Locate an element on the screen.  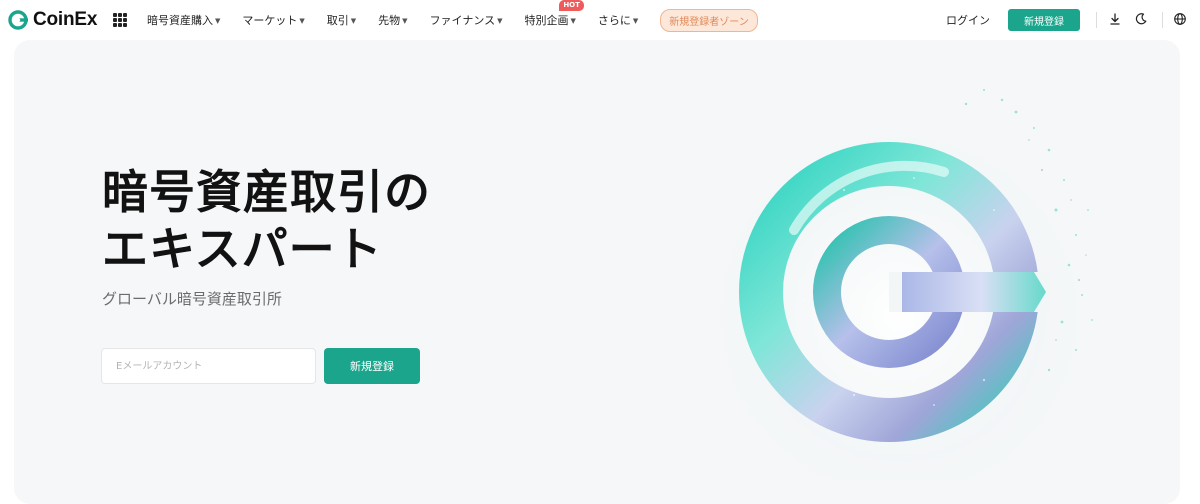
nav-item-label: さらに is located at coordinates (614, 20).